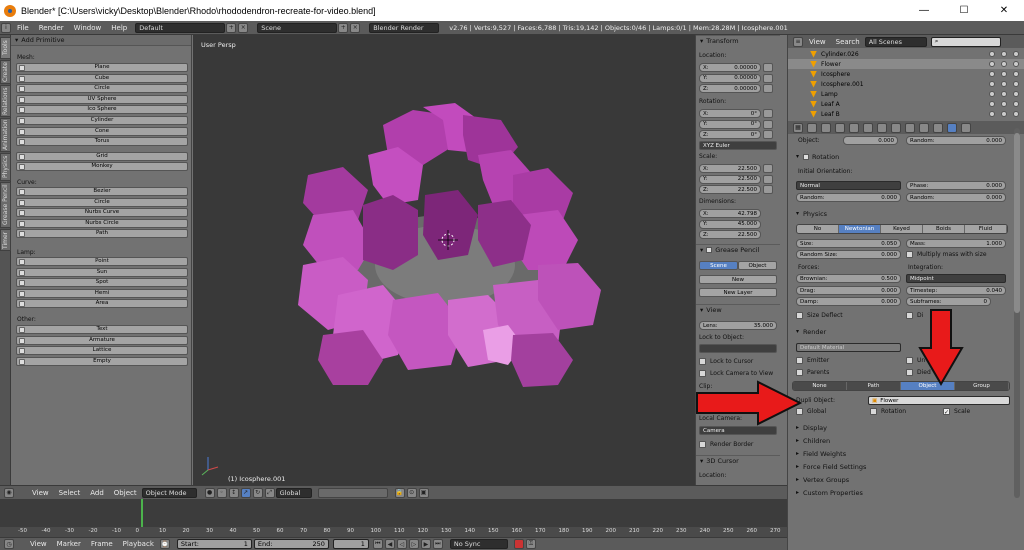  I want to click on end-frame-field: End: 250, so click(291, 544).